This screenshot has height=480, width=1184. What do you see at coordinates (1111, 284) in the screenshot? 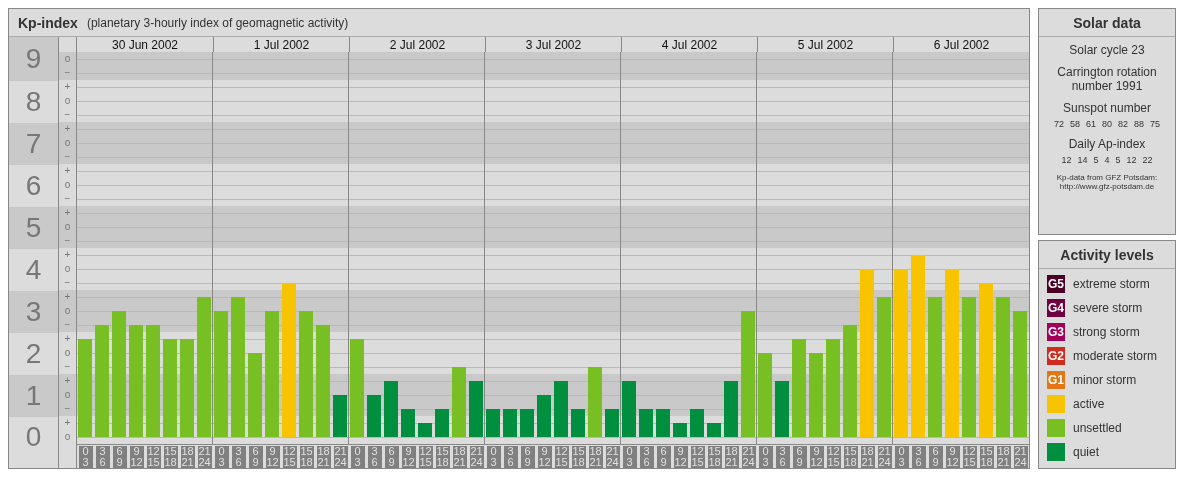
I see `legend-label: extreme storm` at bounding box center [1111, 284].